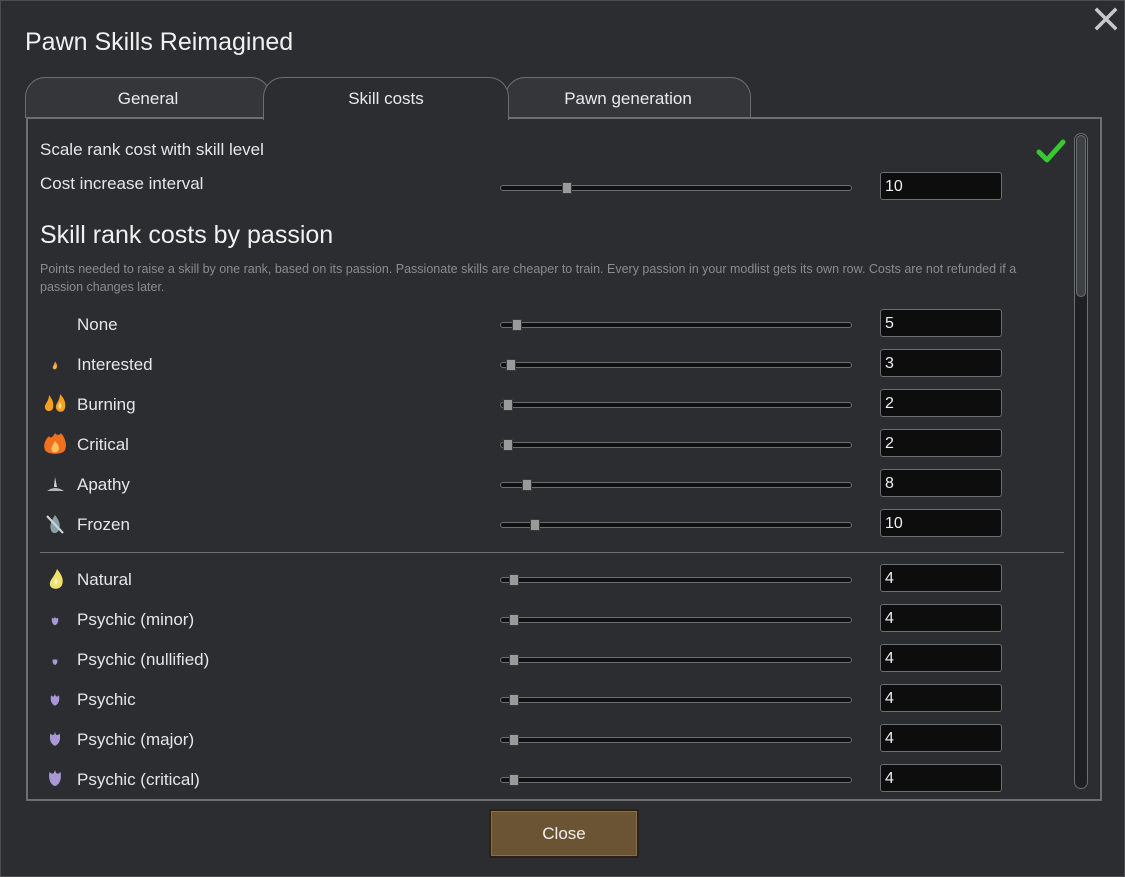  What do you see at coordinates (552, 552) in the screenshot?
I see `divider` at bounding box center [552, 552].